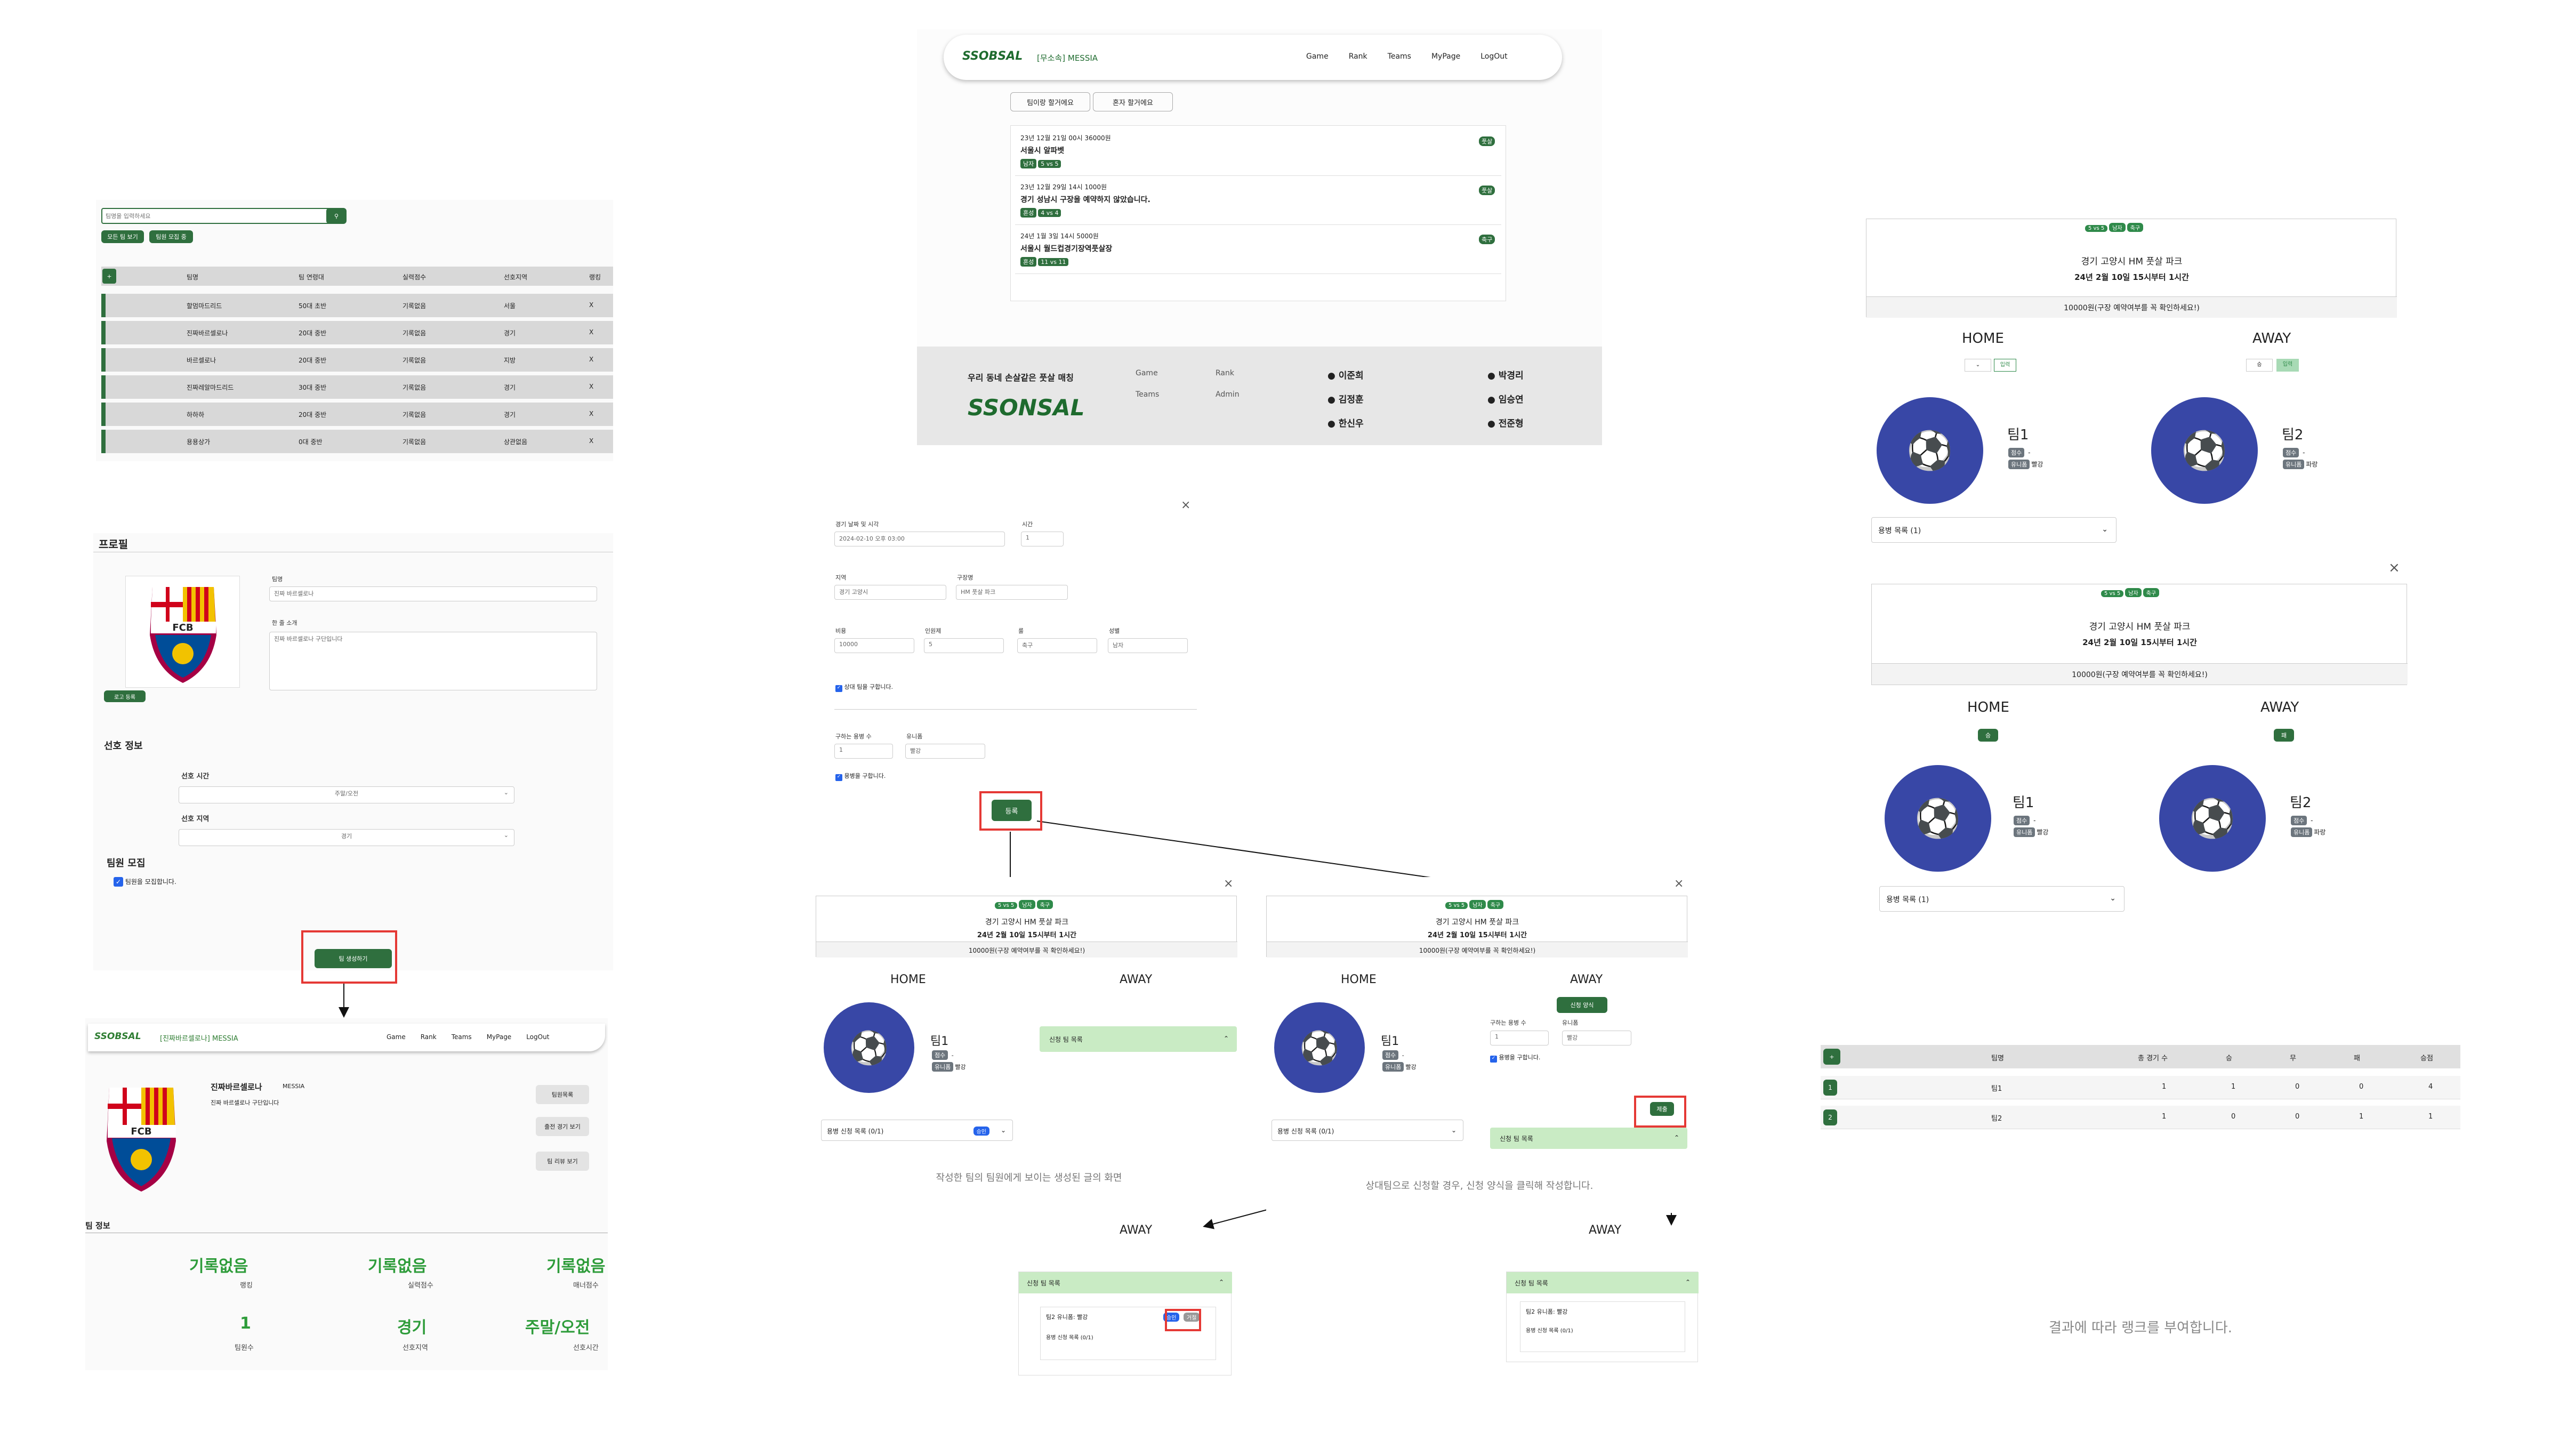 This screenshot has height=1456, width=2559. I want to click on apply-entry: 팀2 유니폼: 빨강 용병 신청 목록 (0/1), so click(1602, 1326).